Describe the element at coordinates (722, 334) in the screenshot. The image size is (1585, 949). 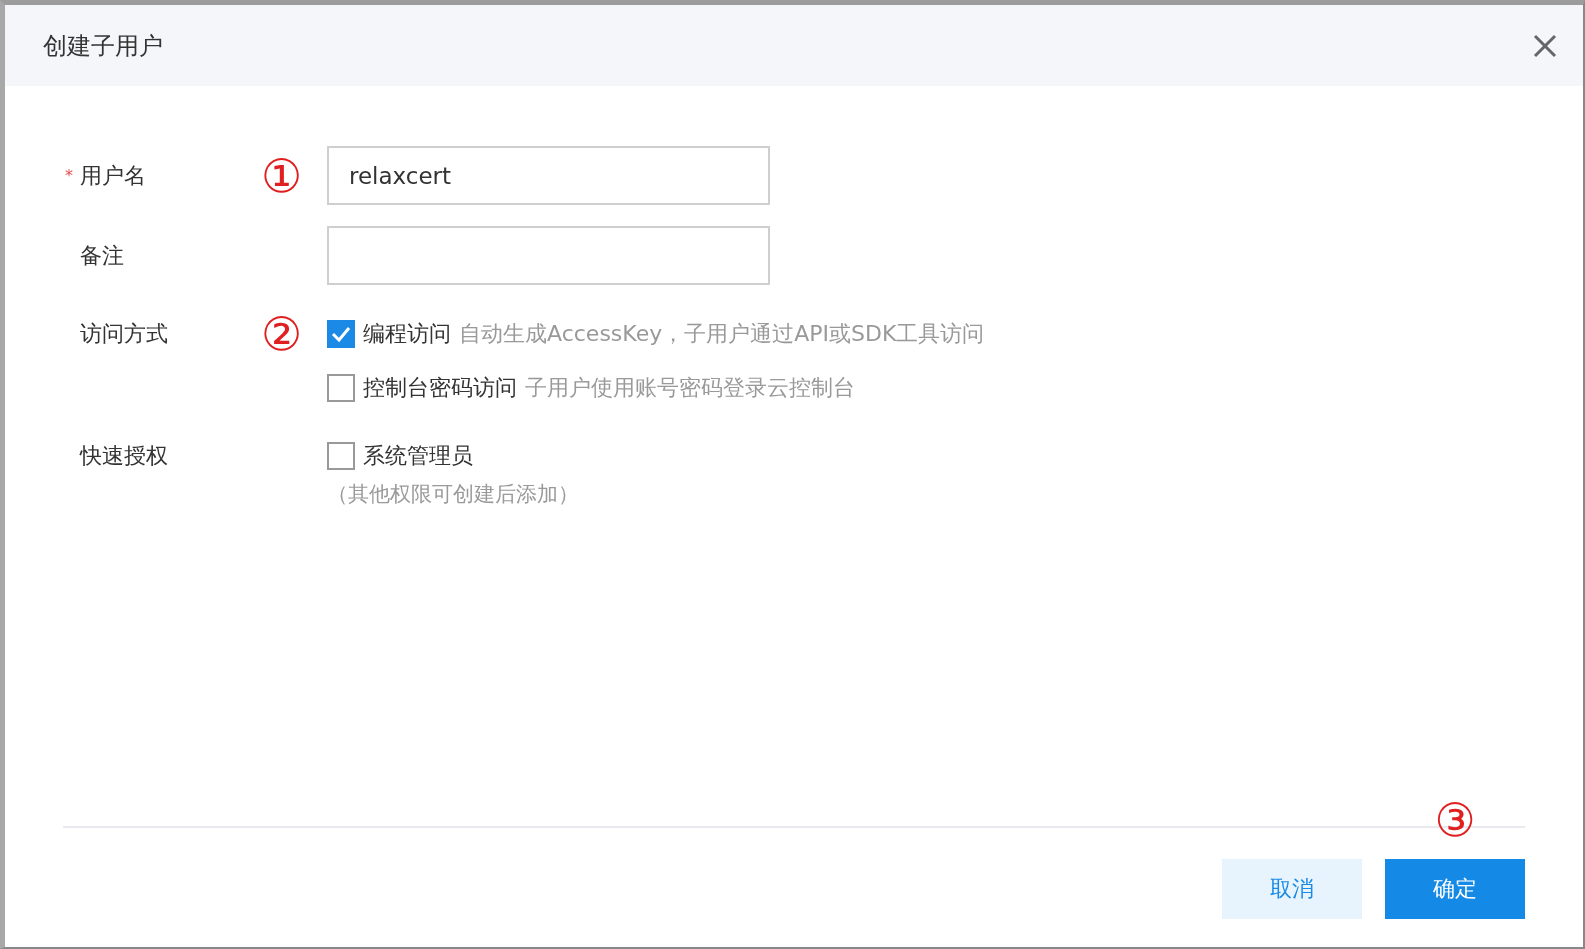
I see `option-hint: 自动生成AccessKey，子用户通过API或SDK工具访问` at that location.